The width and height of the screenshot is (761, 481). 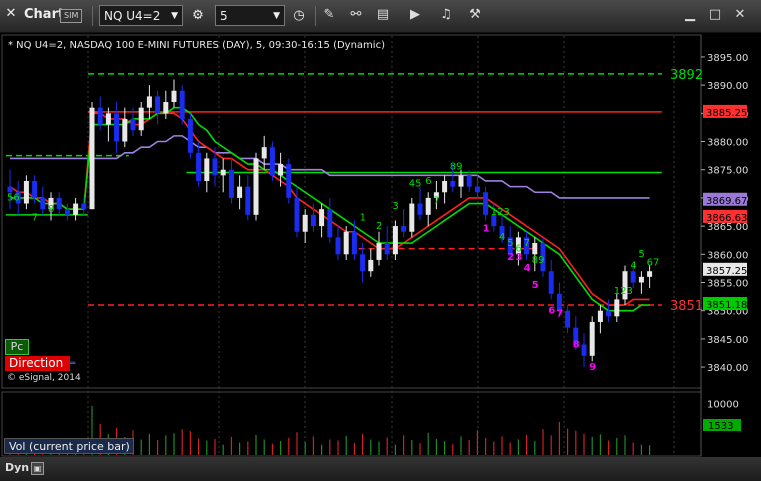 I want to click on bottom-time-bar: Dyn ▣, so click(x=380, y=469).